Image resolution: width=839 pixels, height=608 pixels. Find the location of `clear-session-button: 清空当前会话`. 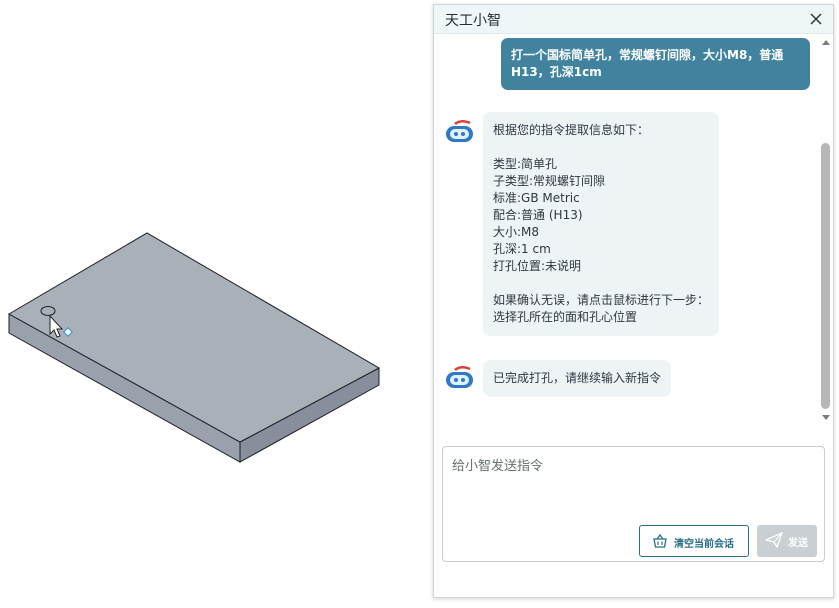

clear-session-button: 清空当前会话 is located at coordinates (694, 541).